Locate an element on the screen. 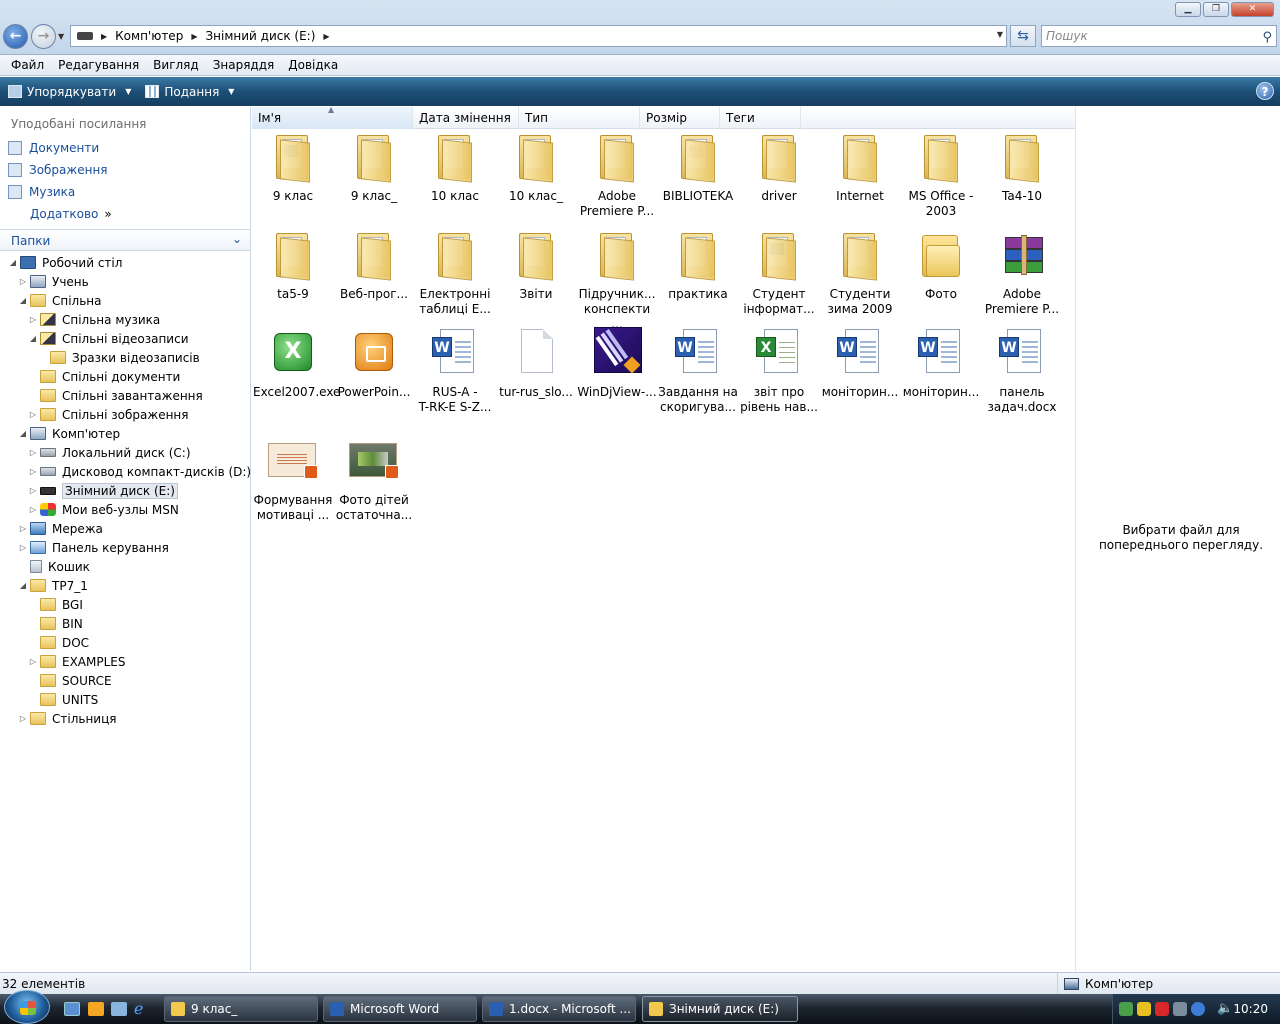  tree-item: ▷ Знімний диск (E:) is located at coordinates (103, 490).